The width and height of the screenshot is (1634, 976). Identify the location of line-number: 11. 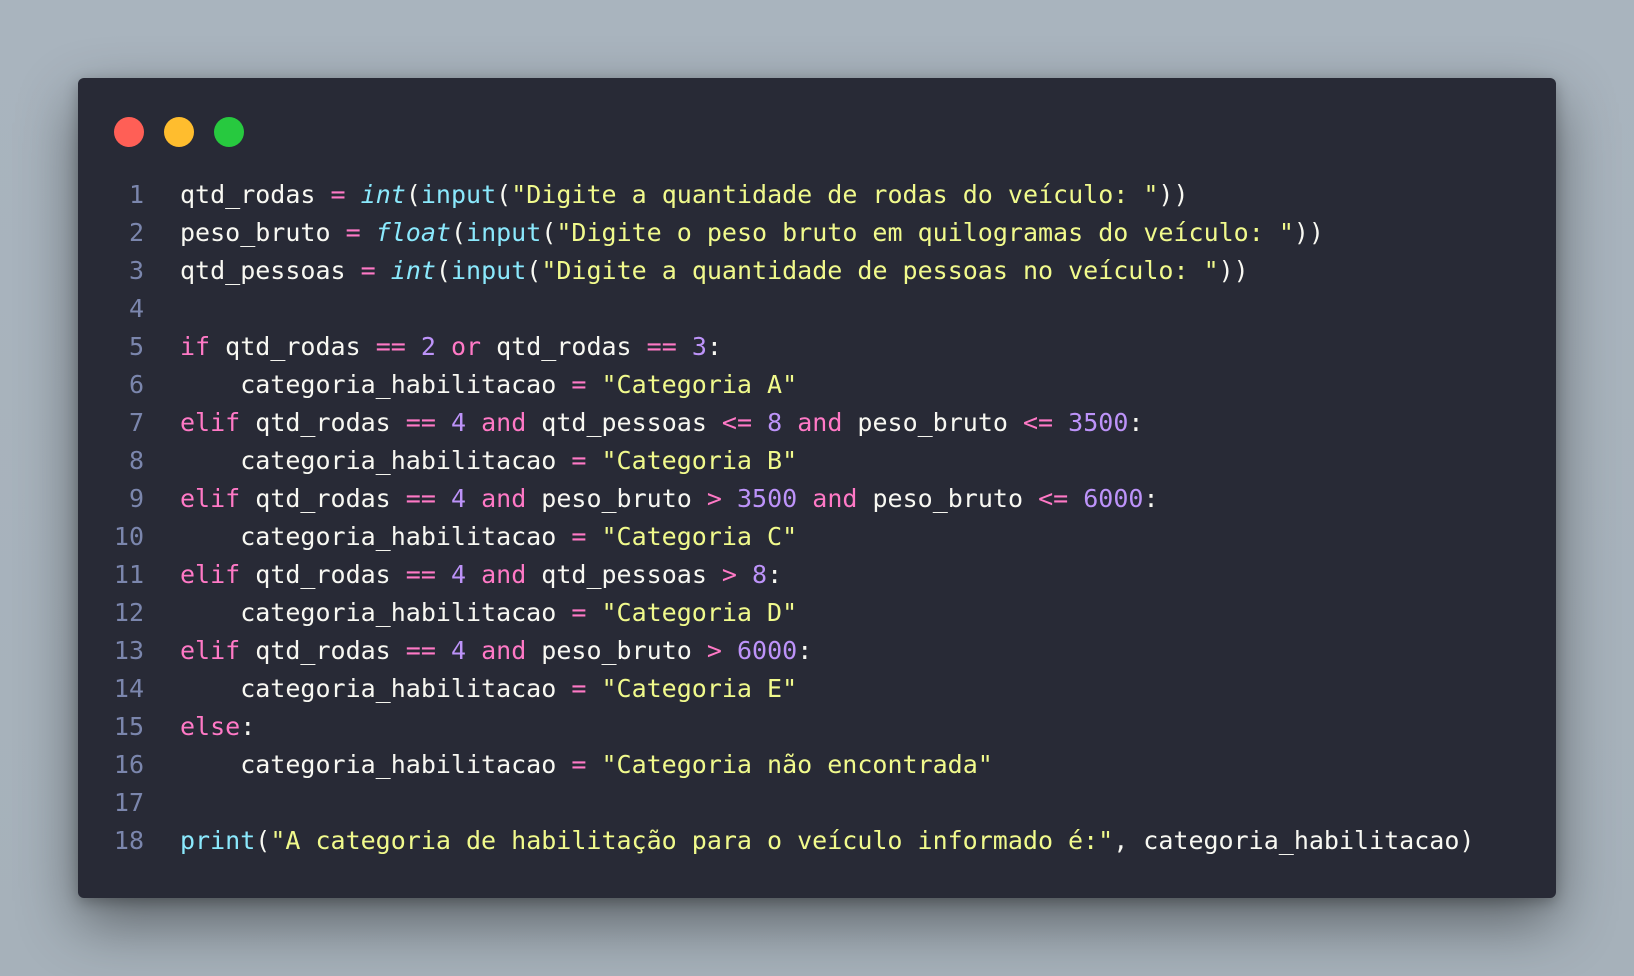
(128, 574).